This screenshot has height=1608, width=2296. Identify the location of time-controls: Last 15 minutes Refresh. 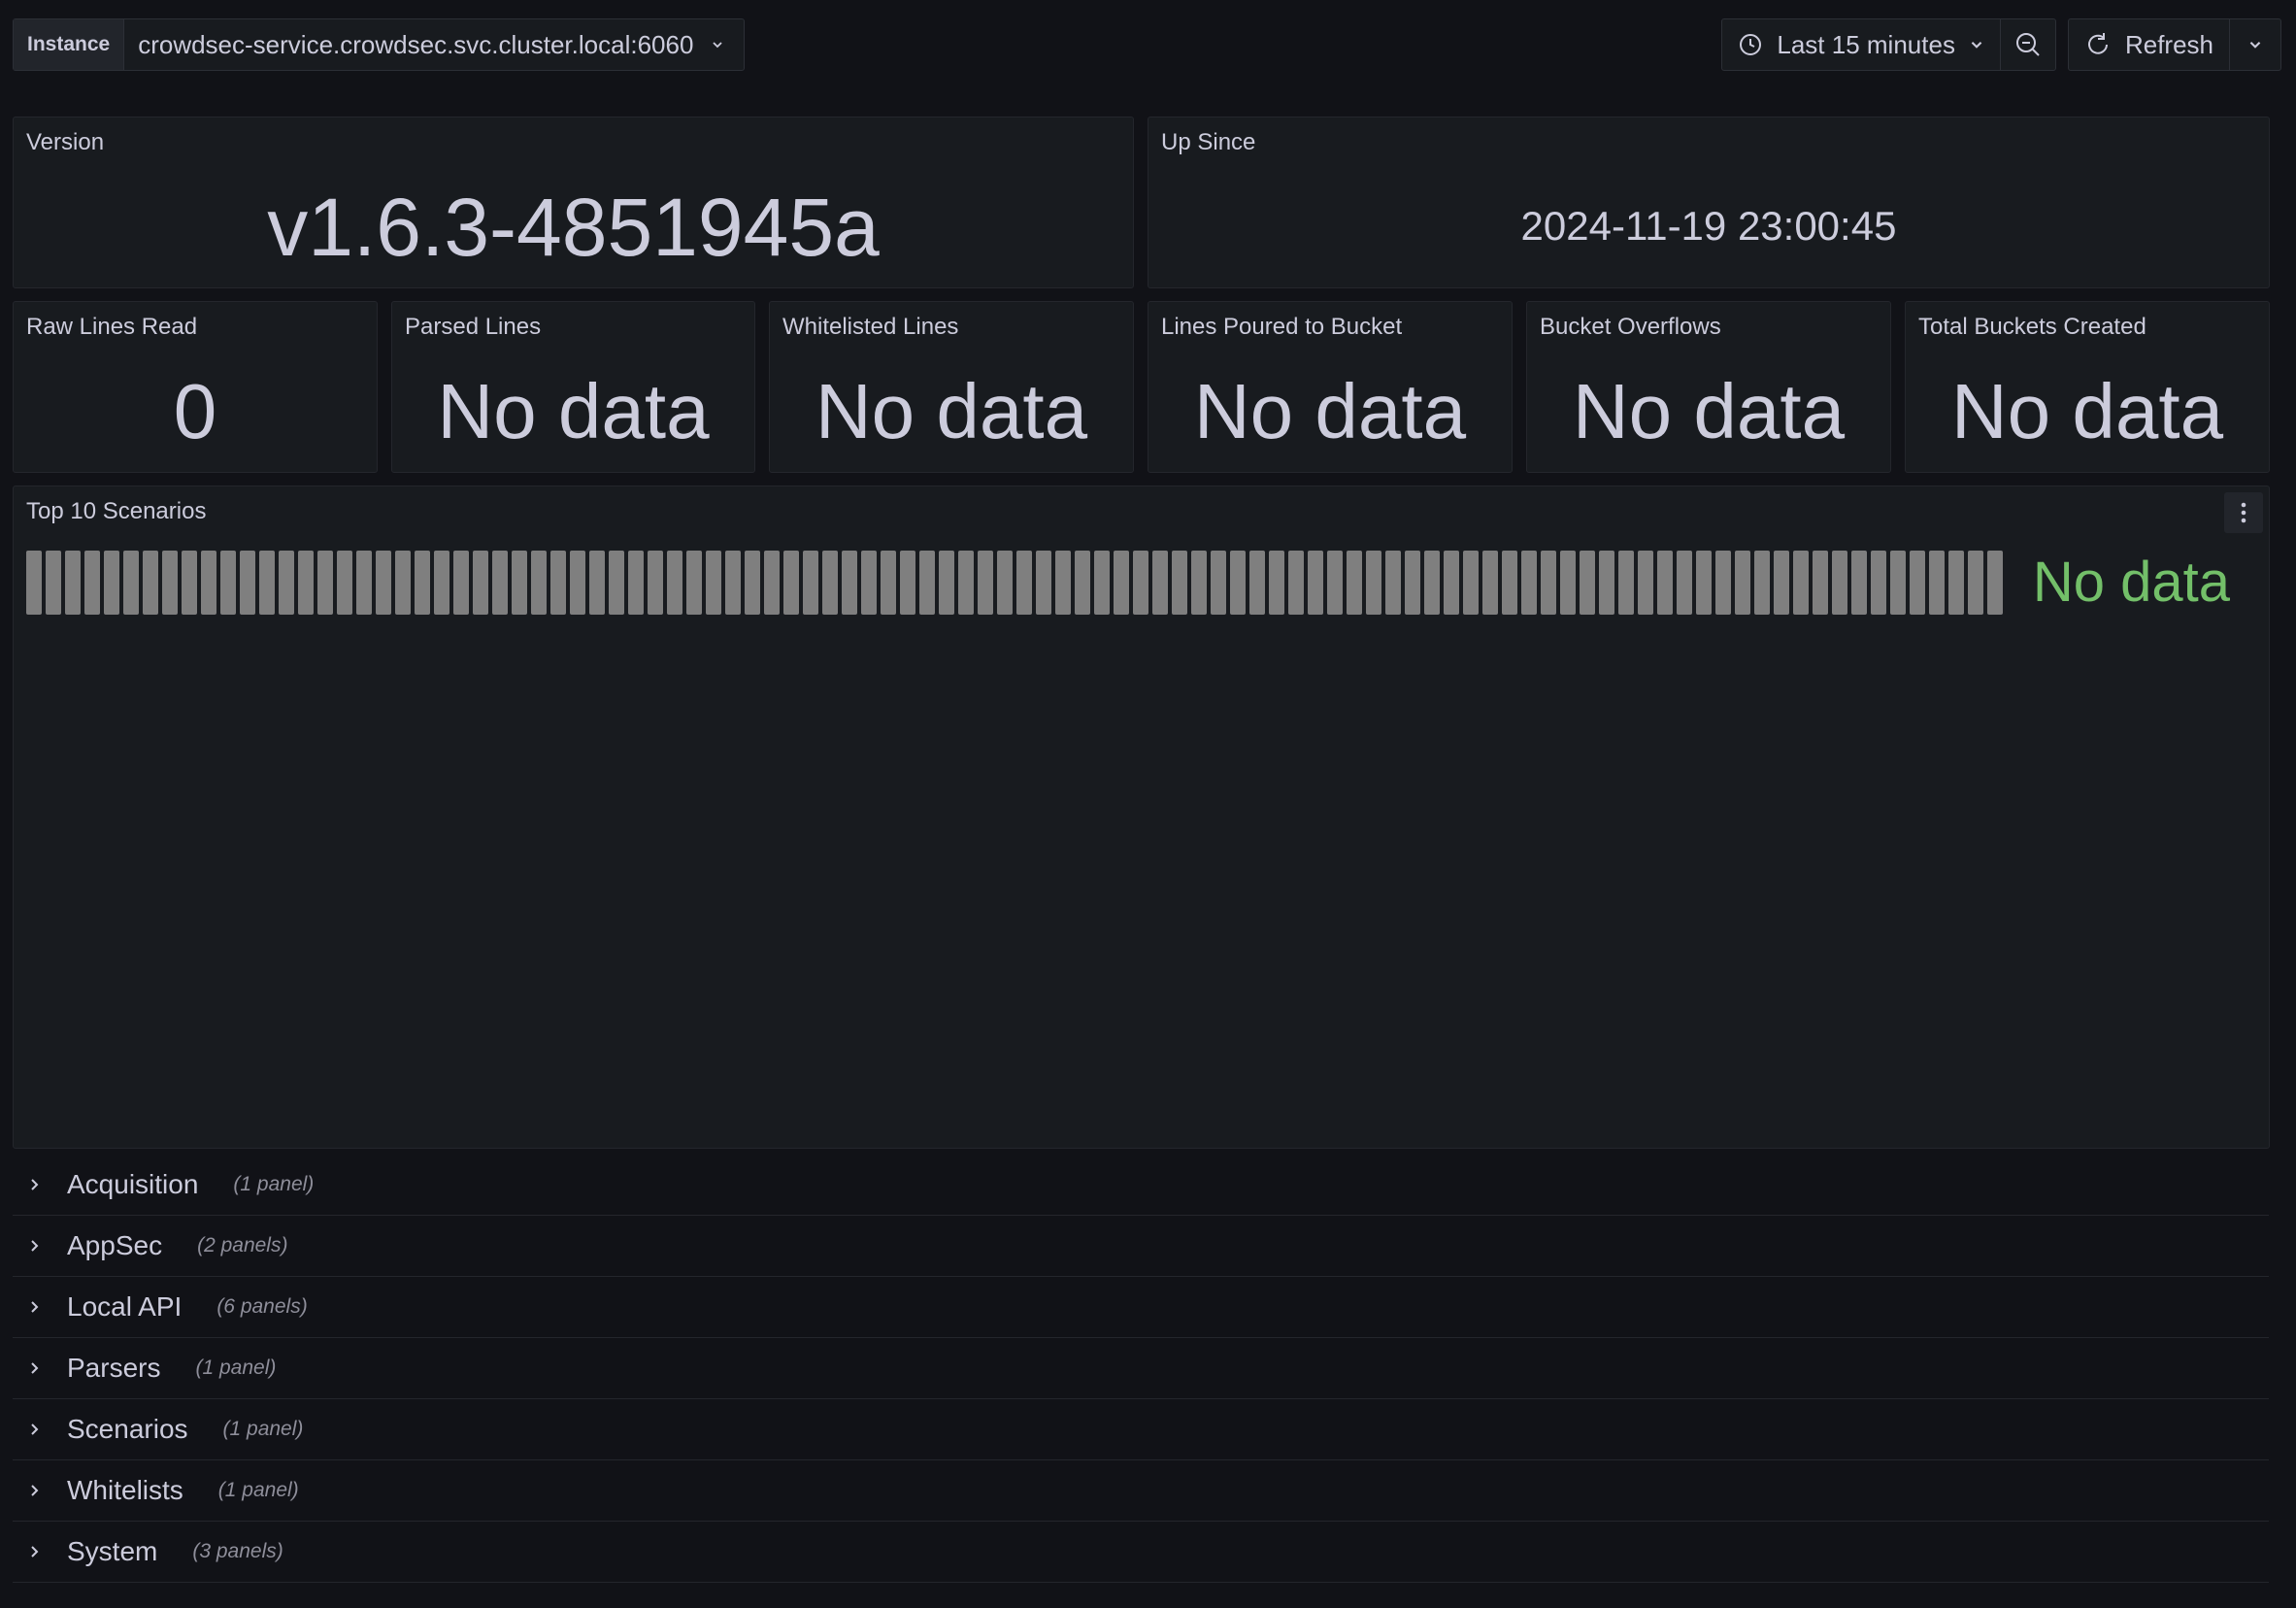
(2001, 45).